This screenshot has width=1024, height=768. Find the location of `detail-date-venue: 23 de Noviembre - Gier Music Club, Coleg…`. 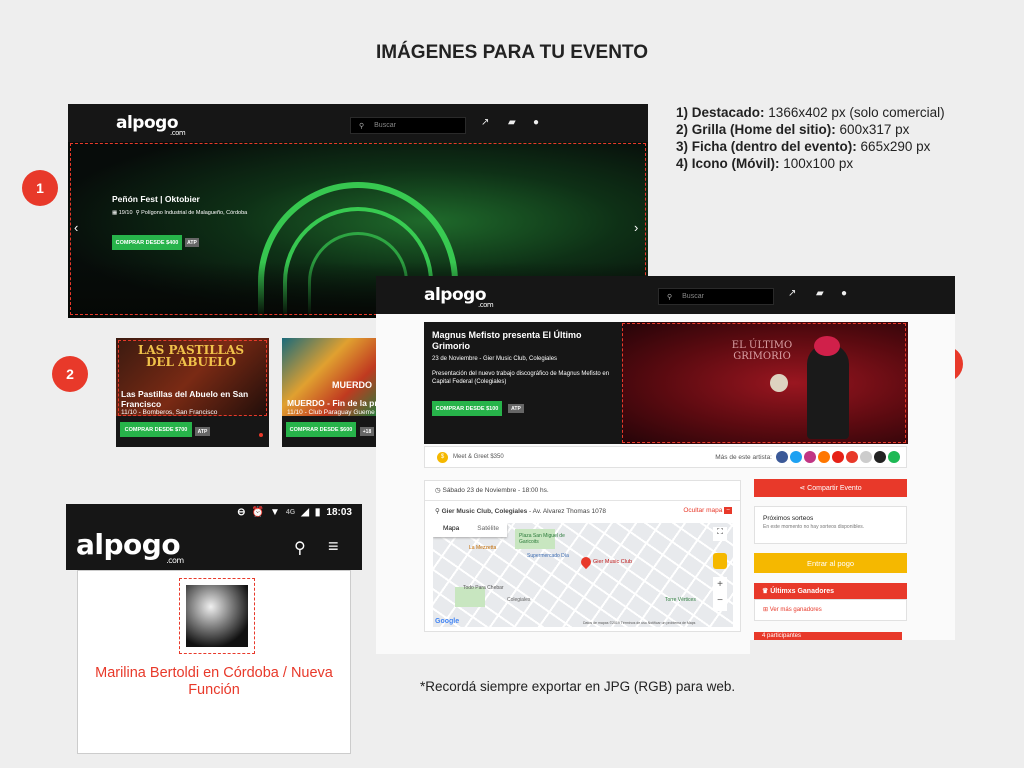

detail-date-venue: 23 de Noviembre - Gier Music Club, Coleg… is located at coordinates (495, 359).